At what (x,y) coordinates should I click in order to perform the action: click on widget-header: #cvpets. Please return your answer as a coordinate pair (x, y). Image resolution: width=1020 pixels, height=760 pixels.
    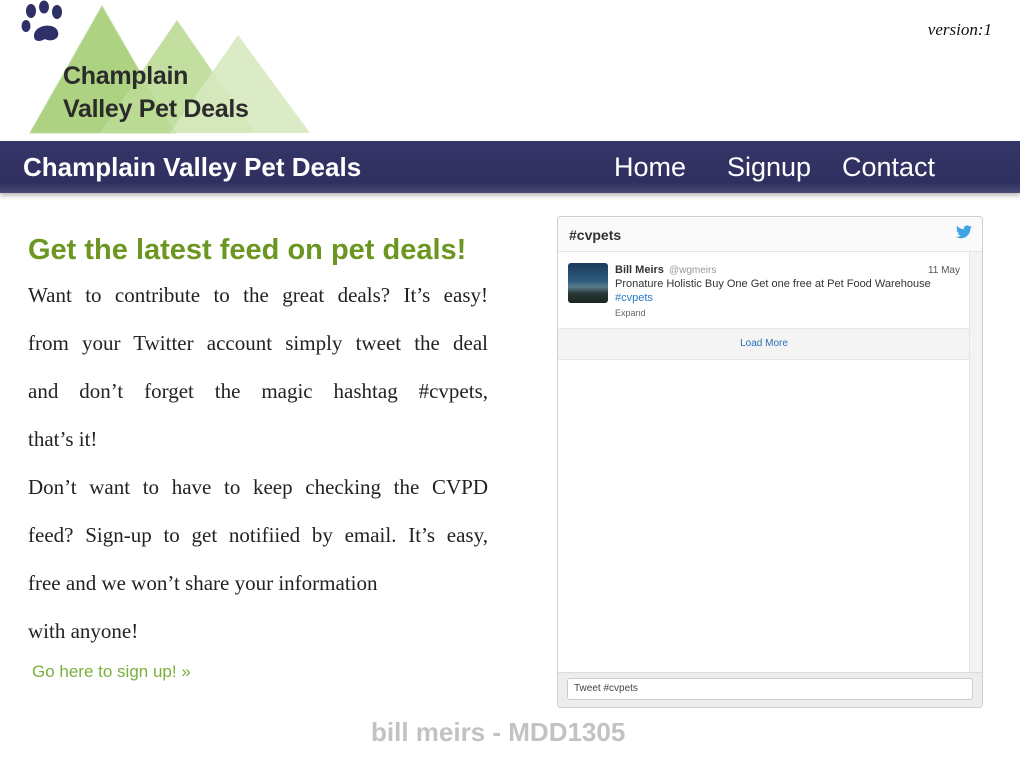
    Looking at the image, I should click on (770, 234).